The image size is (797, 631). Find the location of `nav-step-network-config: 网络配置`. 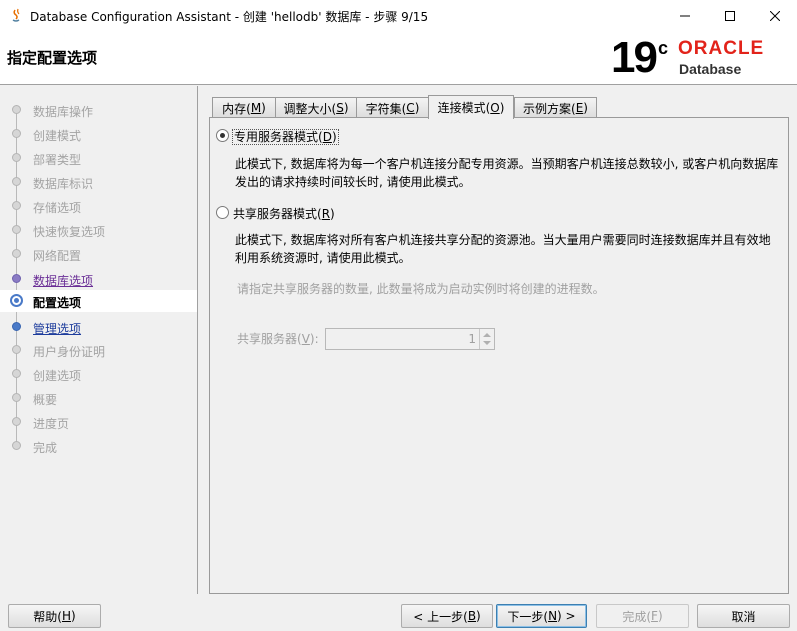

nav-step-network-config: 网络配置 is located at coordinates (98, 254).